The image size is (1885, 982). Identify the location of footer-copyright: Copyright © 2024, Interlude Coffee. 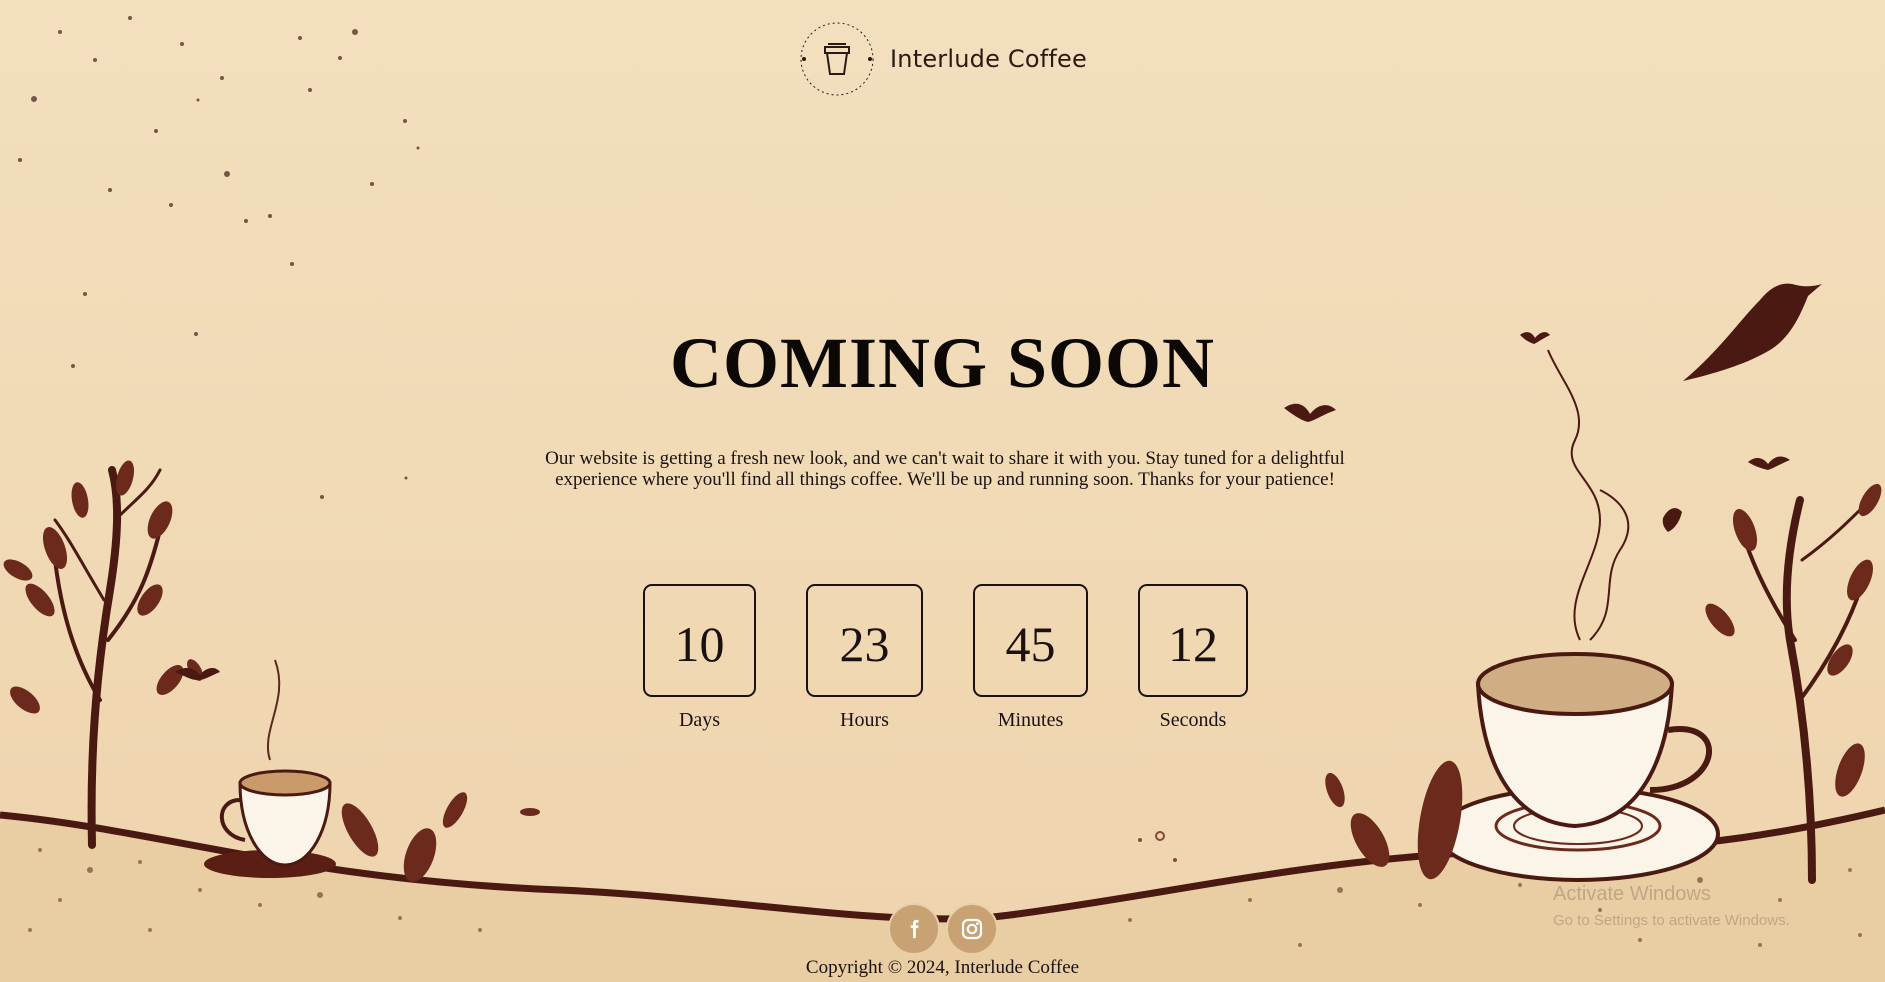
(942, 967).